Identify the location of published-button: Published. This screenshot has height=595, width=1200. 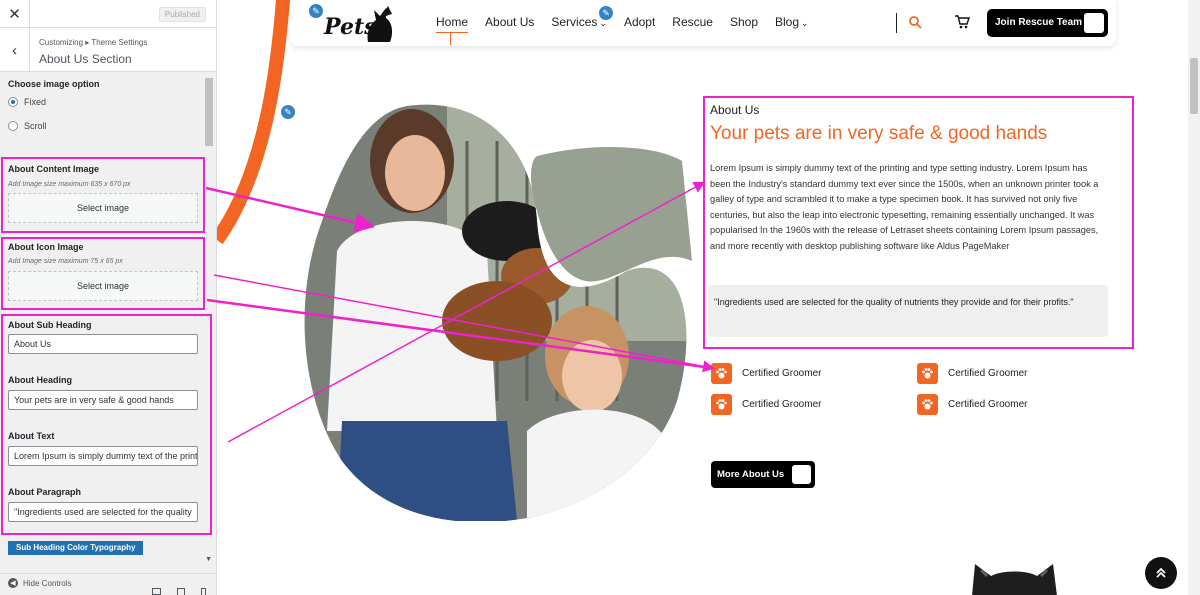
(182, 14).